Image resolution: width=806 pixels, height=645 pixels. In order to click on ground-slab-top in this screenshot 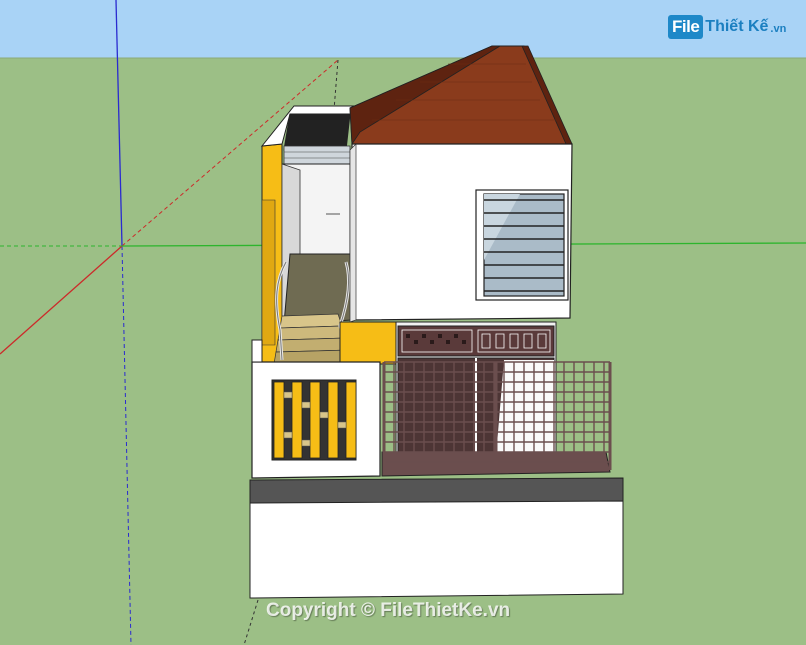, I will do `click(436, 491)`.